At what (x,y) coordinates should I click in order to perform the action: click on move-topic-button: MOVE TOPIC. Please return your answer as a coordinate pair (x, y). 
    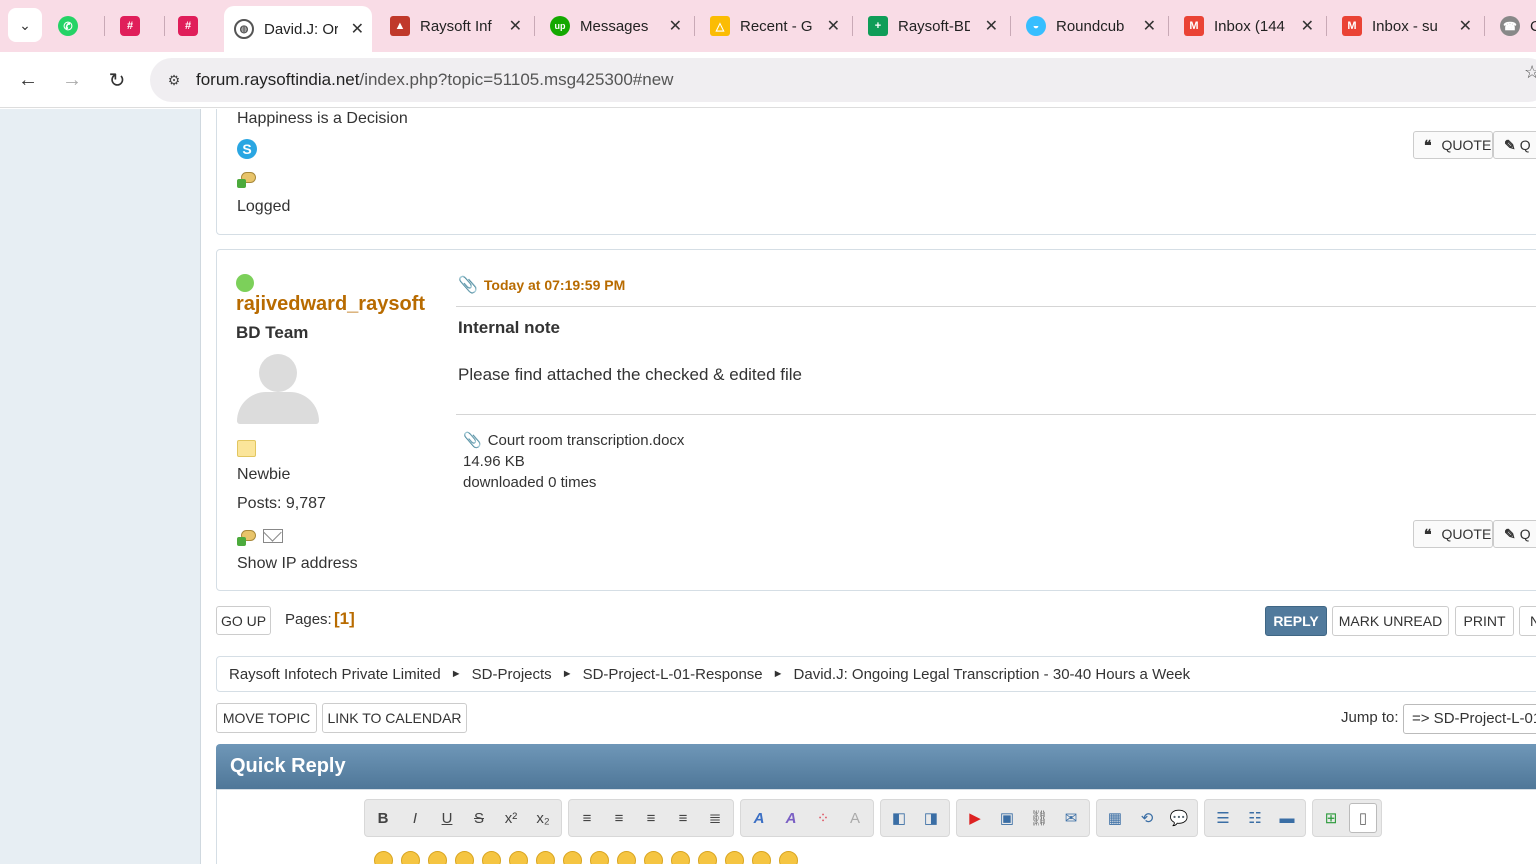
    Looking at the image, I should click on (266, 718).